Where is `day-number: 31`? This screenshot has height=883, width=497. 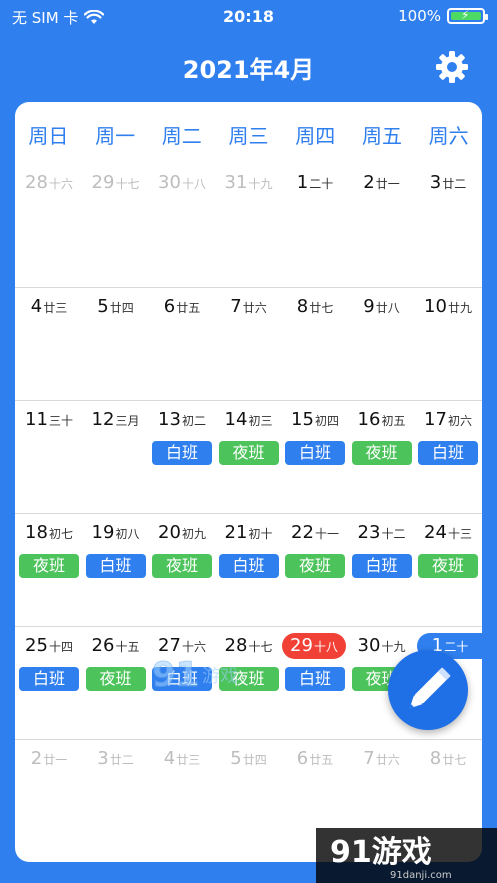
day-number: 31 is located at coordinates (236, 182).